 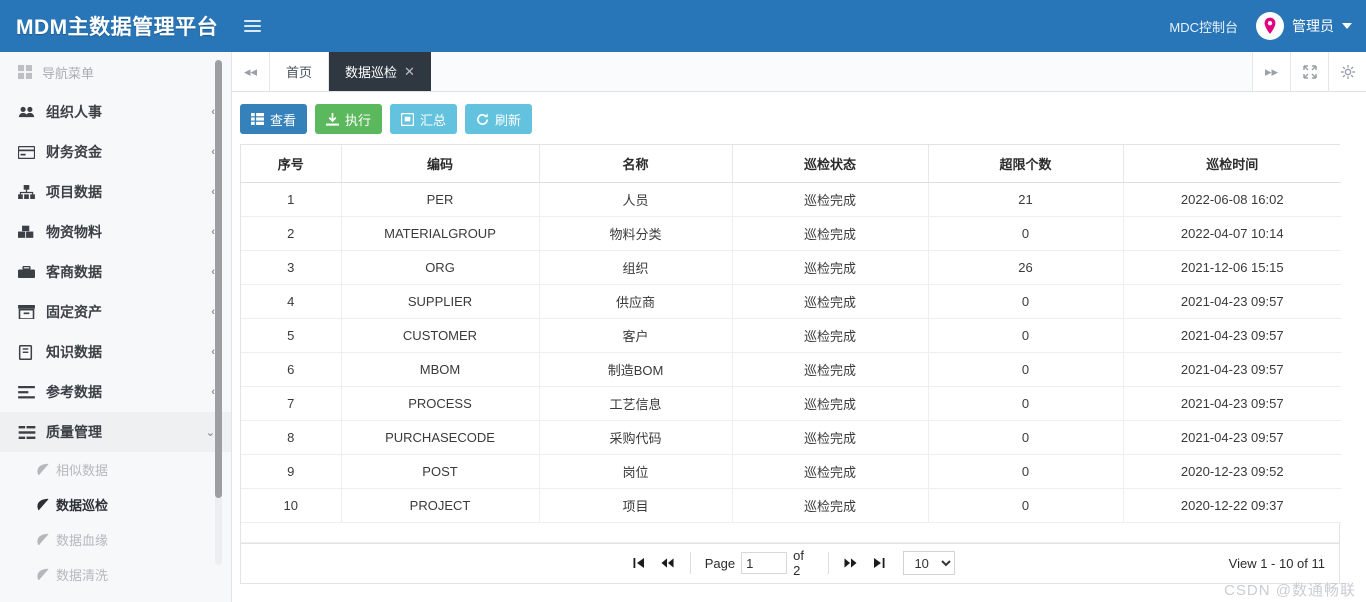 What do you see at coordinates (252, 26) in the screenshot?
I see `hamburger-icon` at bounding box center [252, 26].